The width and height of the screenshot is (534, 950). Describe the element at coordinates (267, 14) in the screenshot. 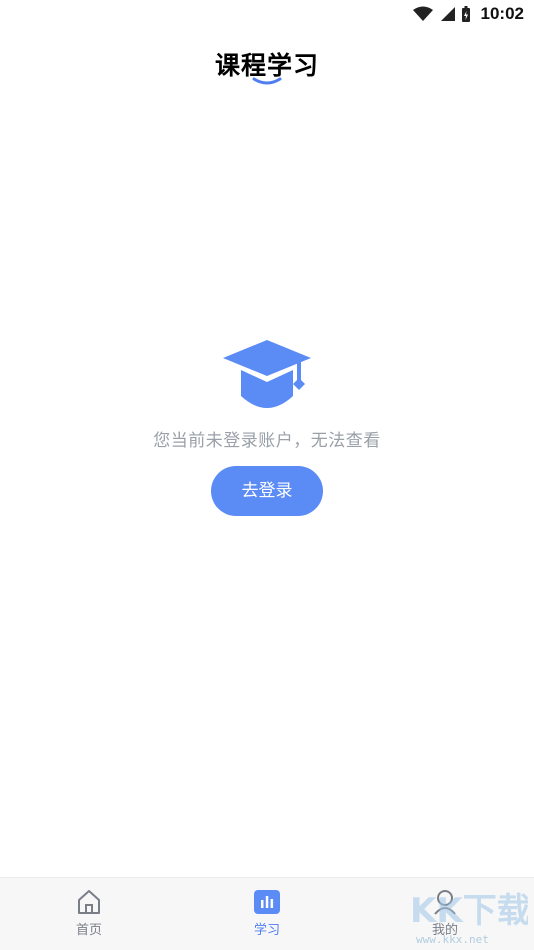

I see `status-bar: 10:02` at that location.